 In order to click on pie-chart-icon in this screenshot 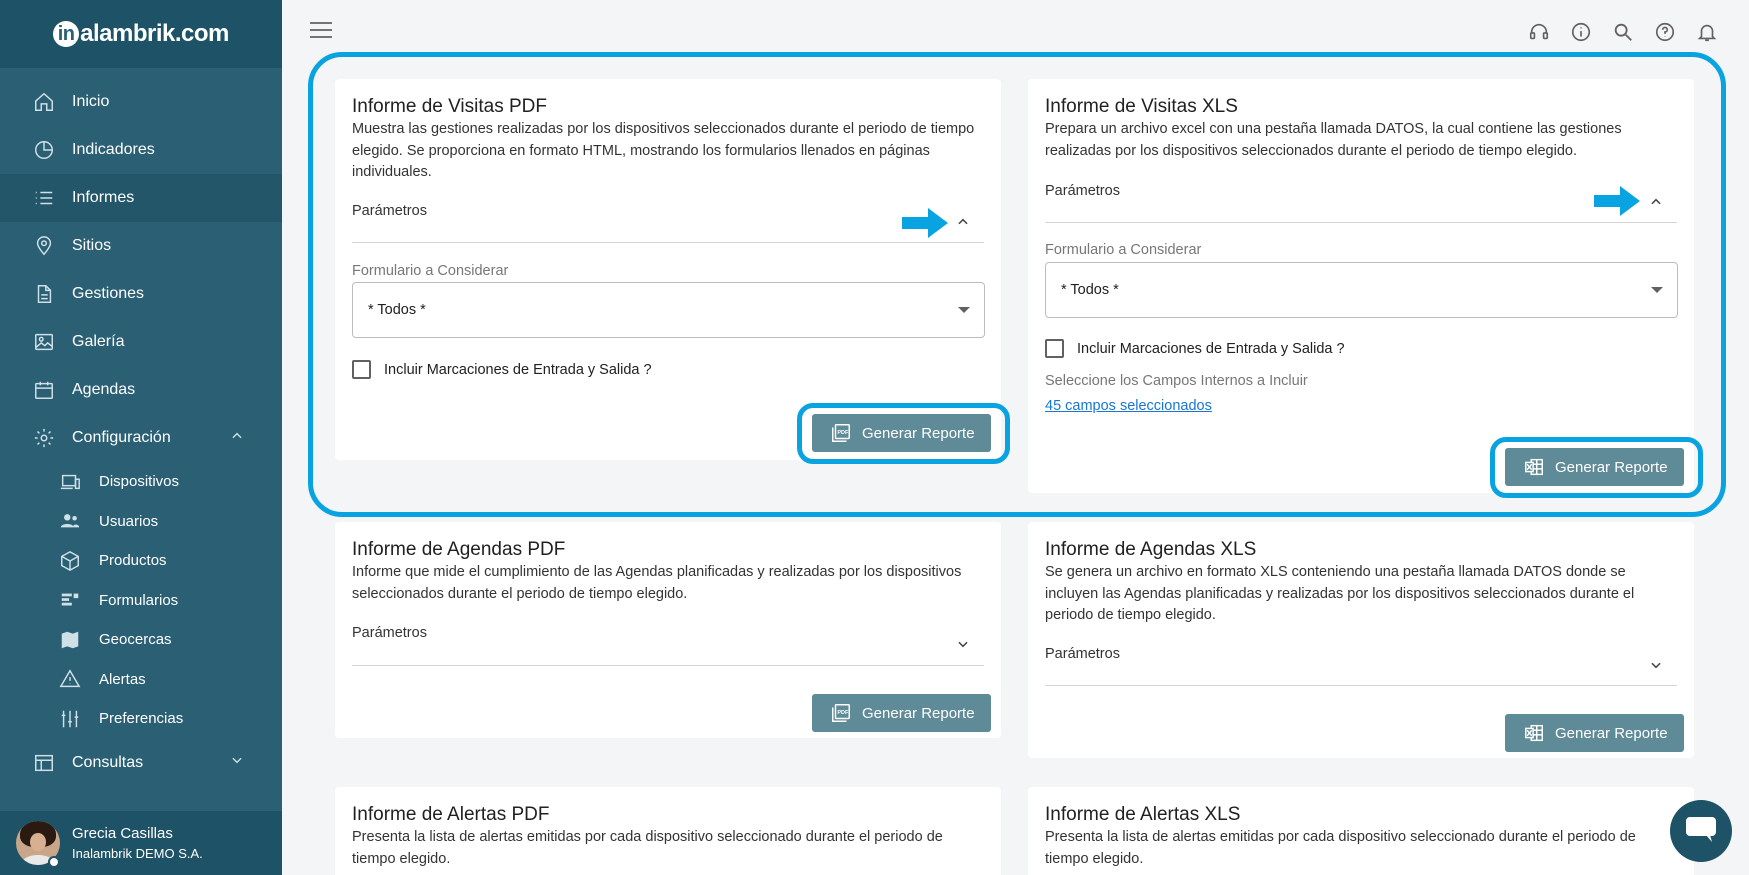, I will do `click(44, 150)`.